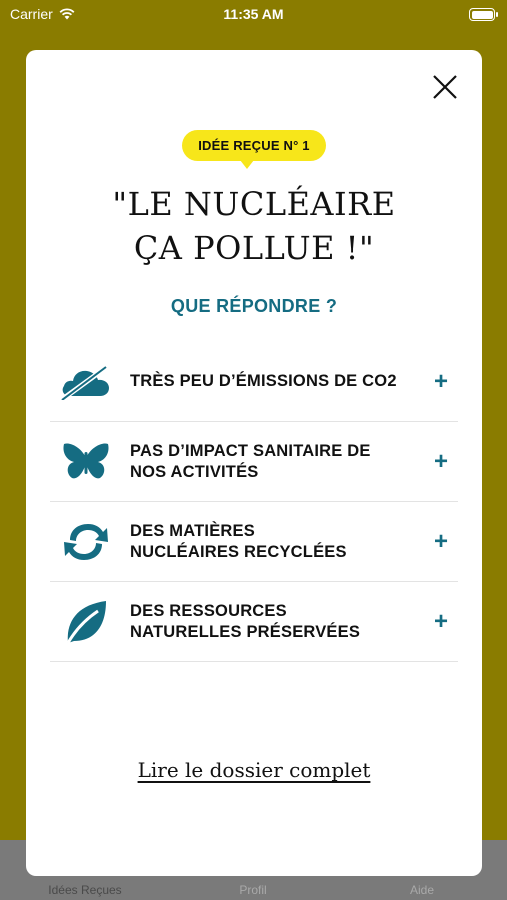  I want to click on butterfly-icon, so click(86, 462).